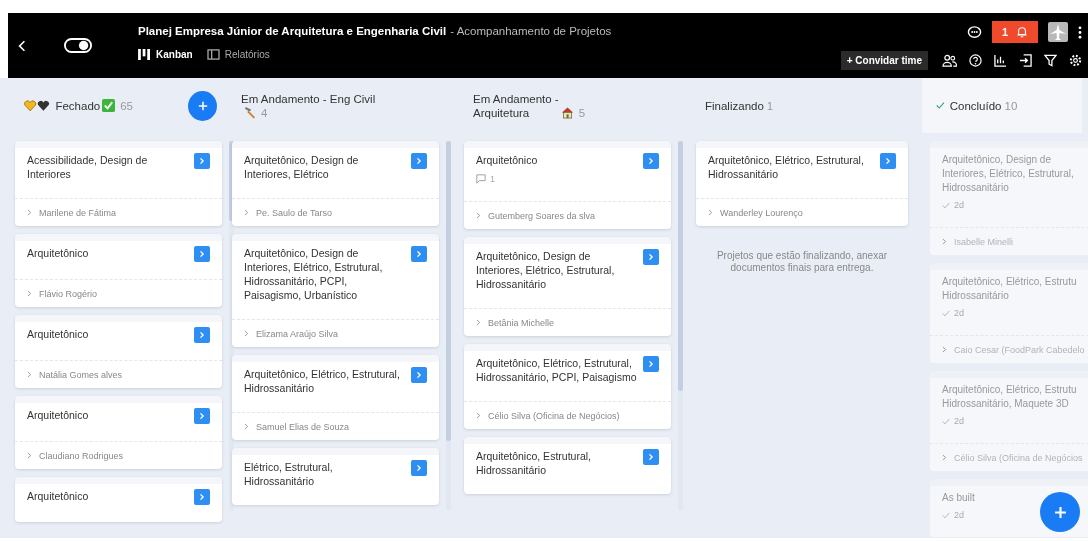 The width and height of the screenshot is (1088, 541). What do you see at coordinates (531, 31) in the screenshot?
I see `project-subtitle: - Acompanhamento de Projetos` at bounding box center [531, 31].